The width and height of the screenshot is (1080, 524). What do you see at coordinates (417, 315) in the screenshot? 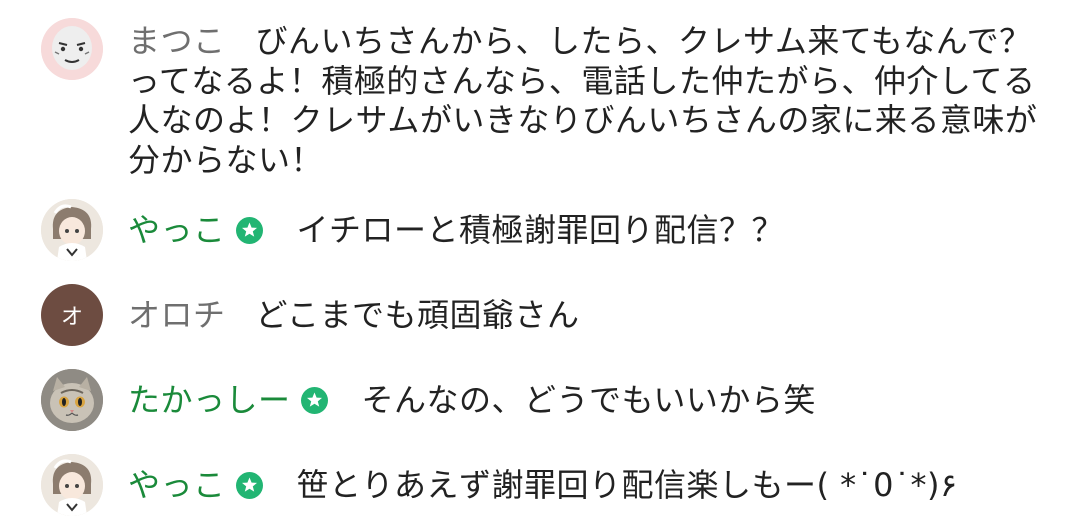
I see `message-body: どこまでも頑固爺さん` at bounding box center [417, 315].